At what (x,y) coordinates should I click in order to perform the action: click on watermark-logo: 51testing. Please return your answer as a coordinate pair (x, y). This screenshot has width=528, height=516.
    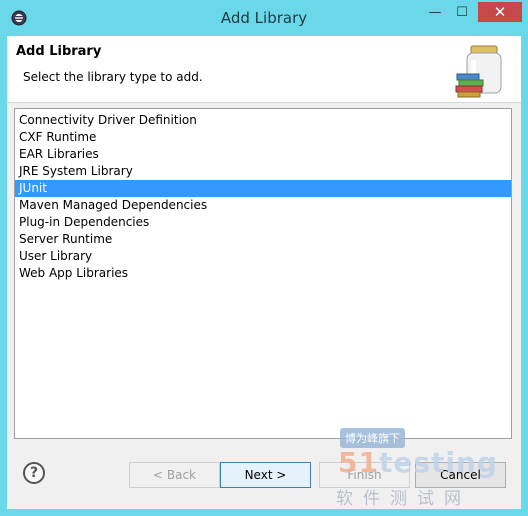
    Looking at the image, I should click on (418, 462).